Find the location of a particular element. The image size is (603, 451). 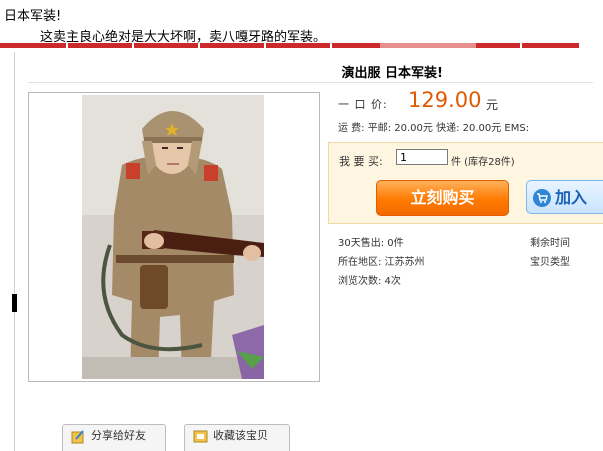

page-border is located at coordinates (14, 251).